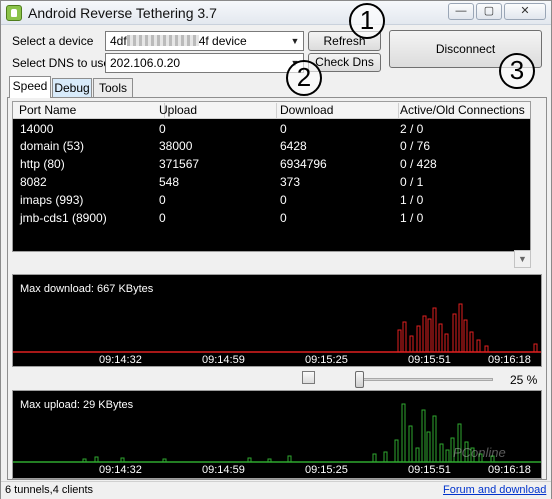 The image size is (552, 499). I want to click on table-row: jmb-cds1 (8900) 0 0 1 / 0, so click(271, 218).